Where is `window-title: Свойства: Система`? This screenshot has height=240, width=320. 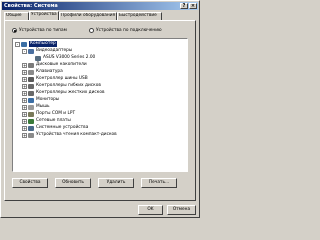 window-title: Свойства: Система is located at coordinates (31, 6).